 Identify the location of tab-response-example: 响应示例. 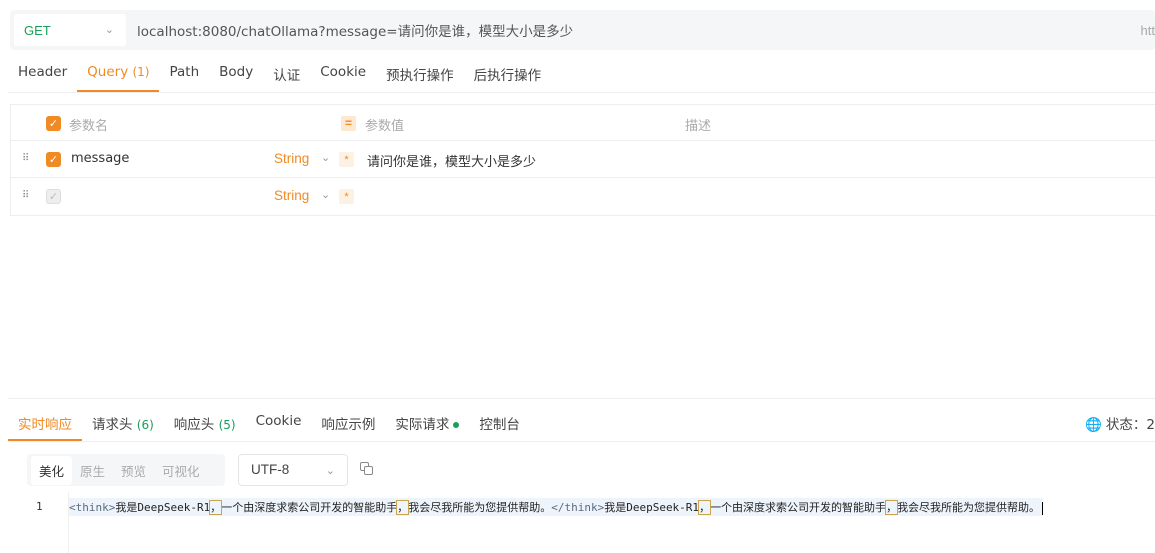
(348, 420).